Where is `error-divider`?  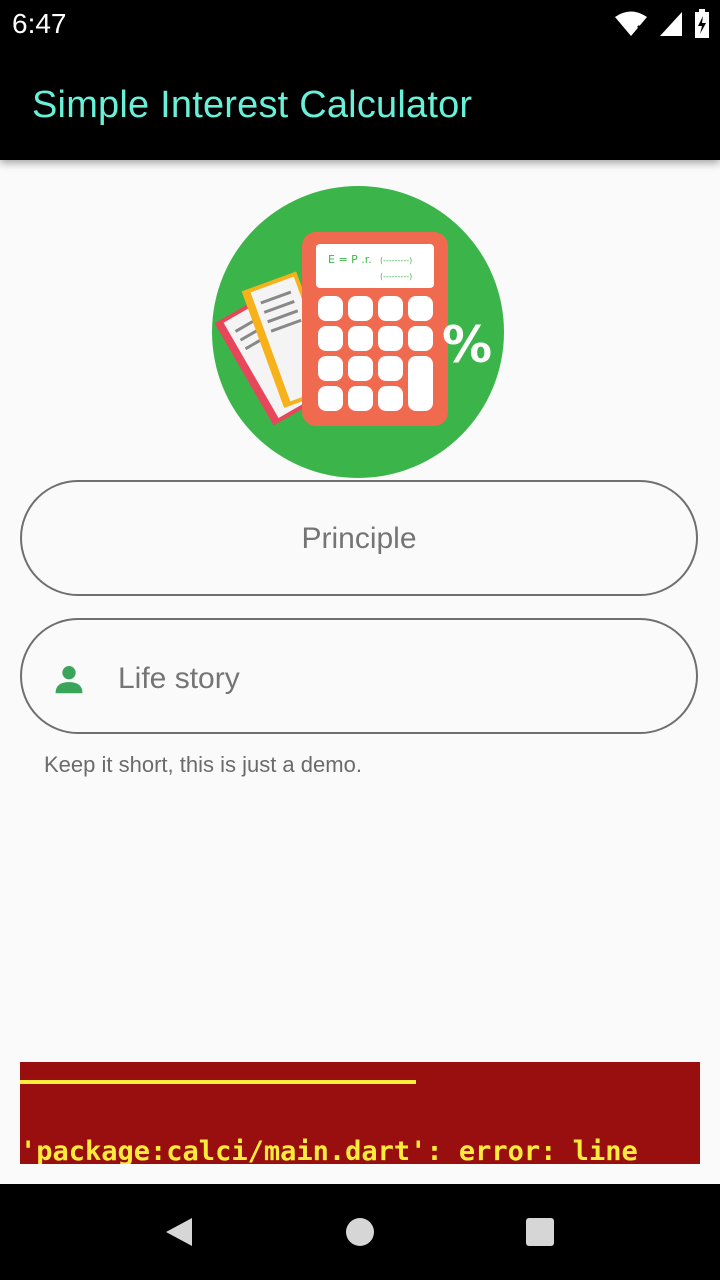
error-divider is located at coordinates (218, 1082).